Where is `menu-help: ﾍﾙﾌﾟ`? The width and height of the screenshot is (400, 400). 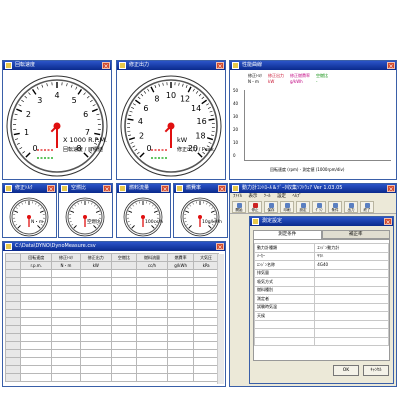 menu-help: ﾍﾙﾌﾟ is located at coordinates (297, 196).